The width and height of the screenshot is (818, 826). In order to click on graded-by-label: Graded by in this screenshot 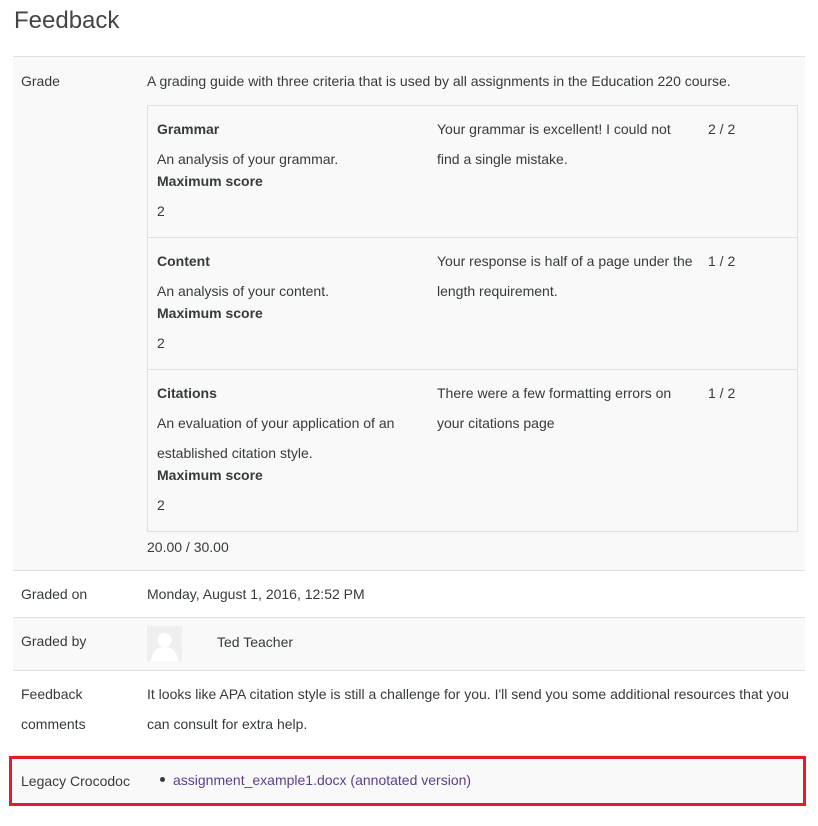, I will do `click(54, 641)`.